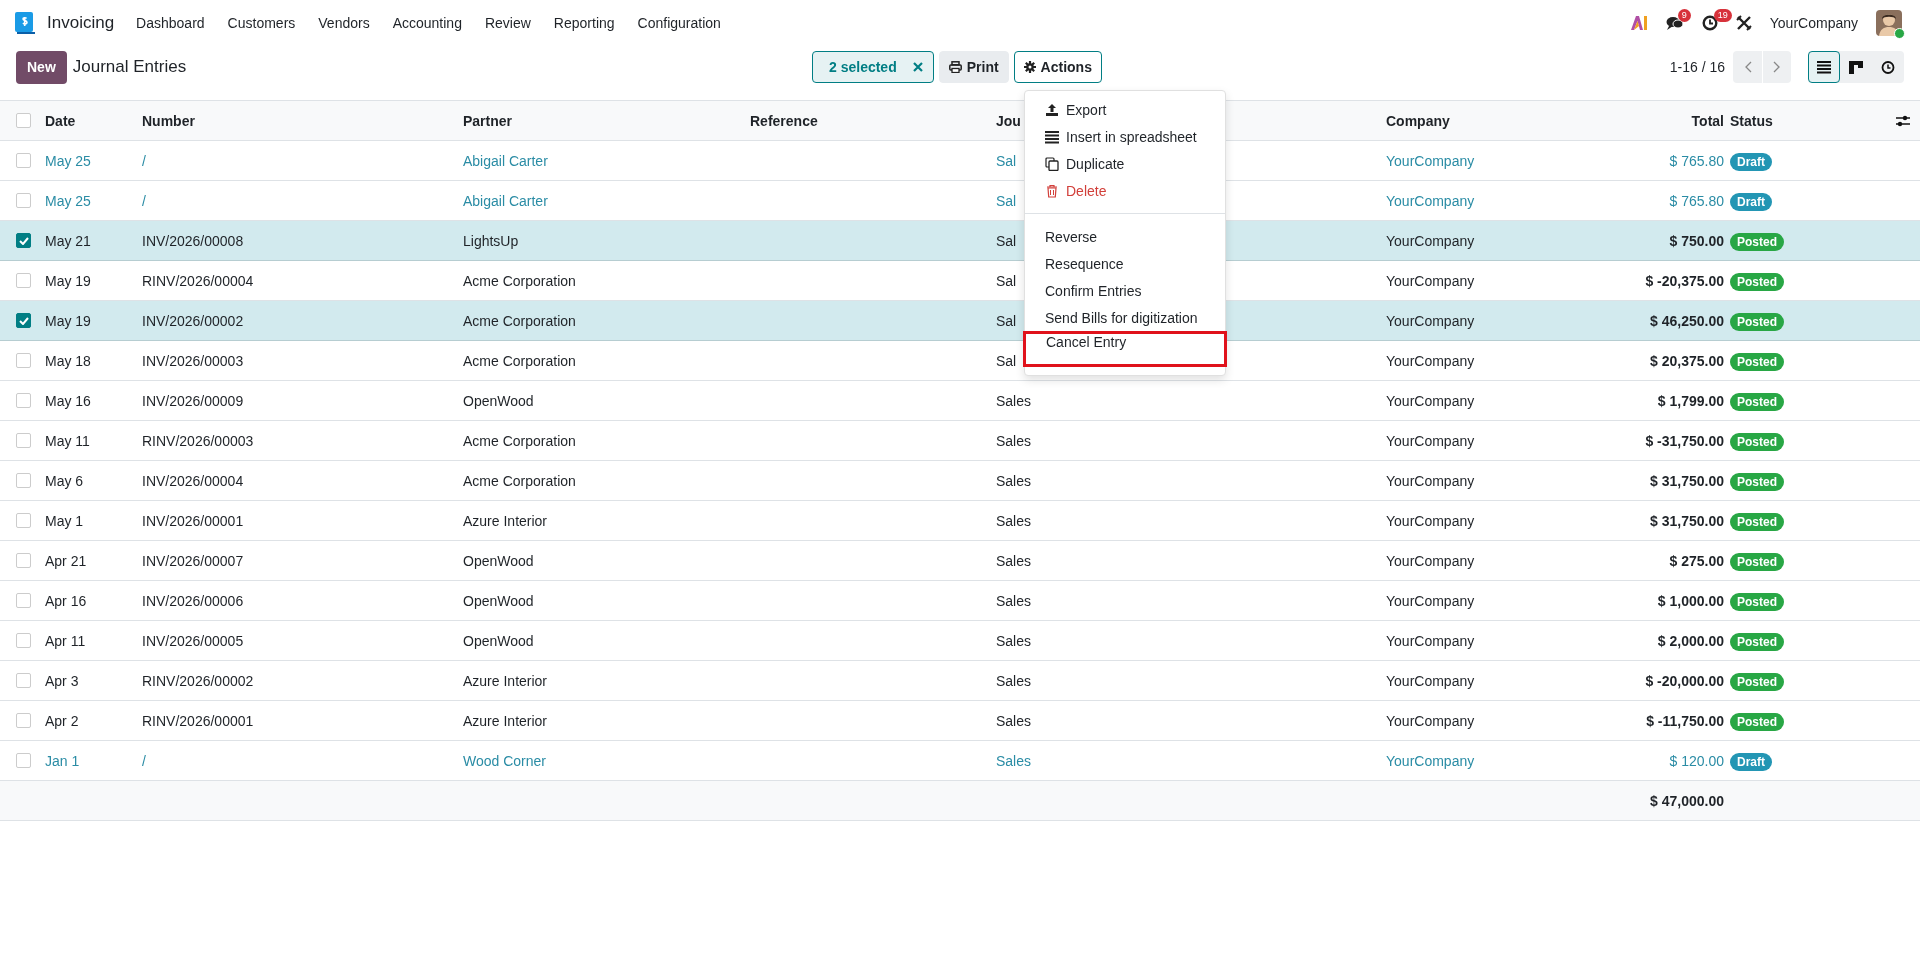 The width and height of the screenshot is (1920, 966). What do you see at coordinates (1690, 640) in the screenshot?
I see `table-cell: $ 2,000.00` at bounding box center [1690, 640].